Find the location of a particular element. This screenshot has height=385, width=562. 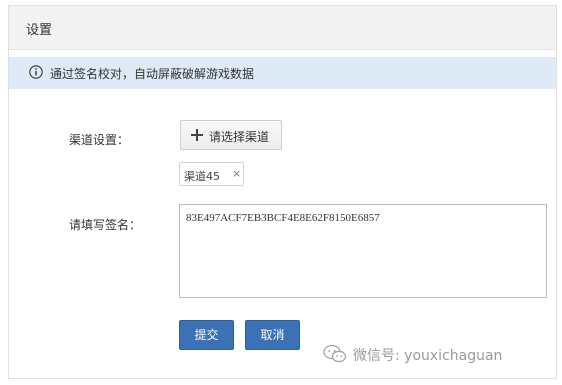

close-icon: × is located at coordinates (236, 174).